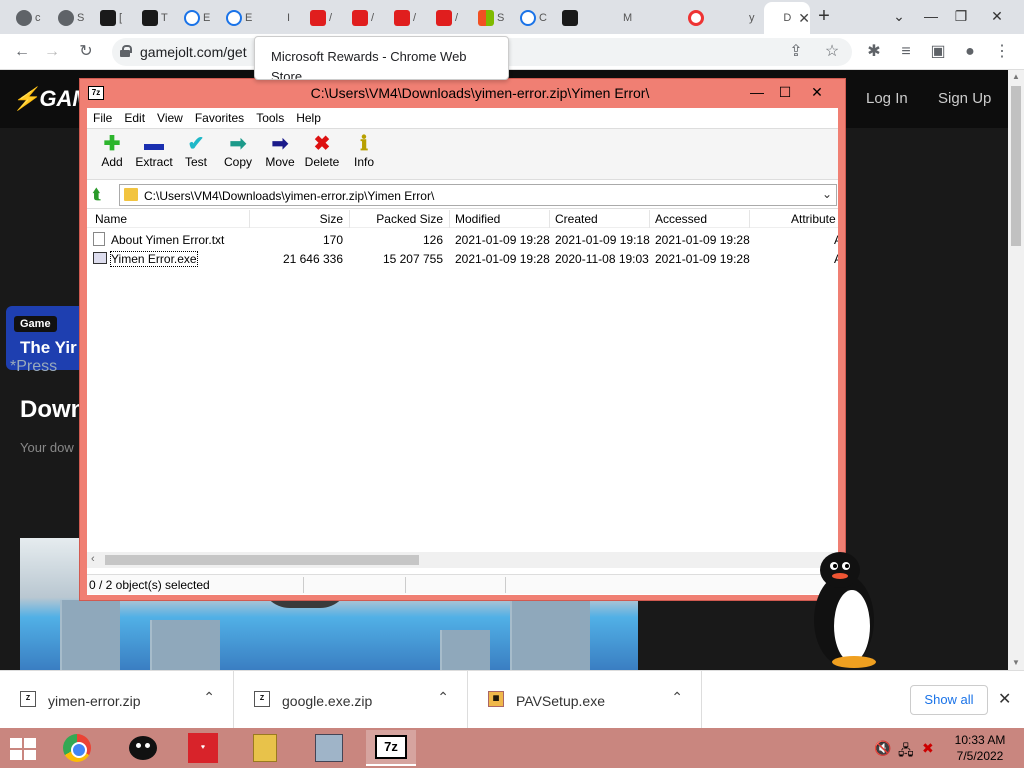 The image size is (1024, 768). I want to click on menu-edit: Edit, so click(134, 118).